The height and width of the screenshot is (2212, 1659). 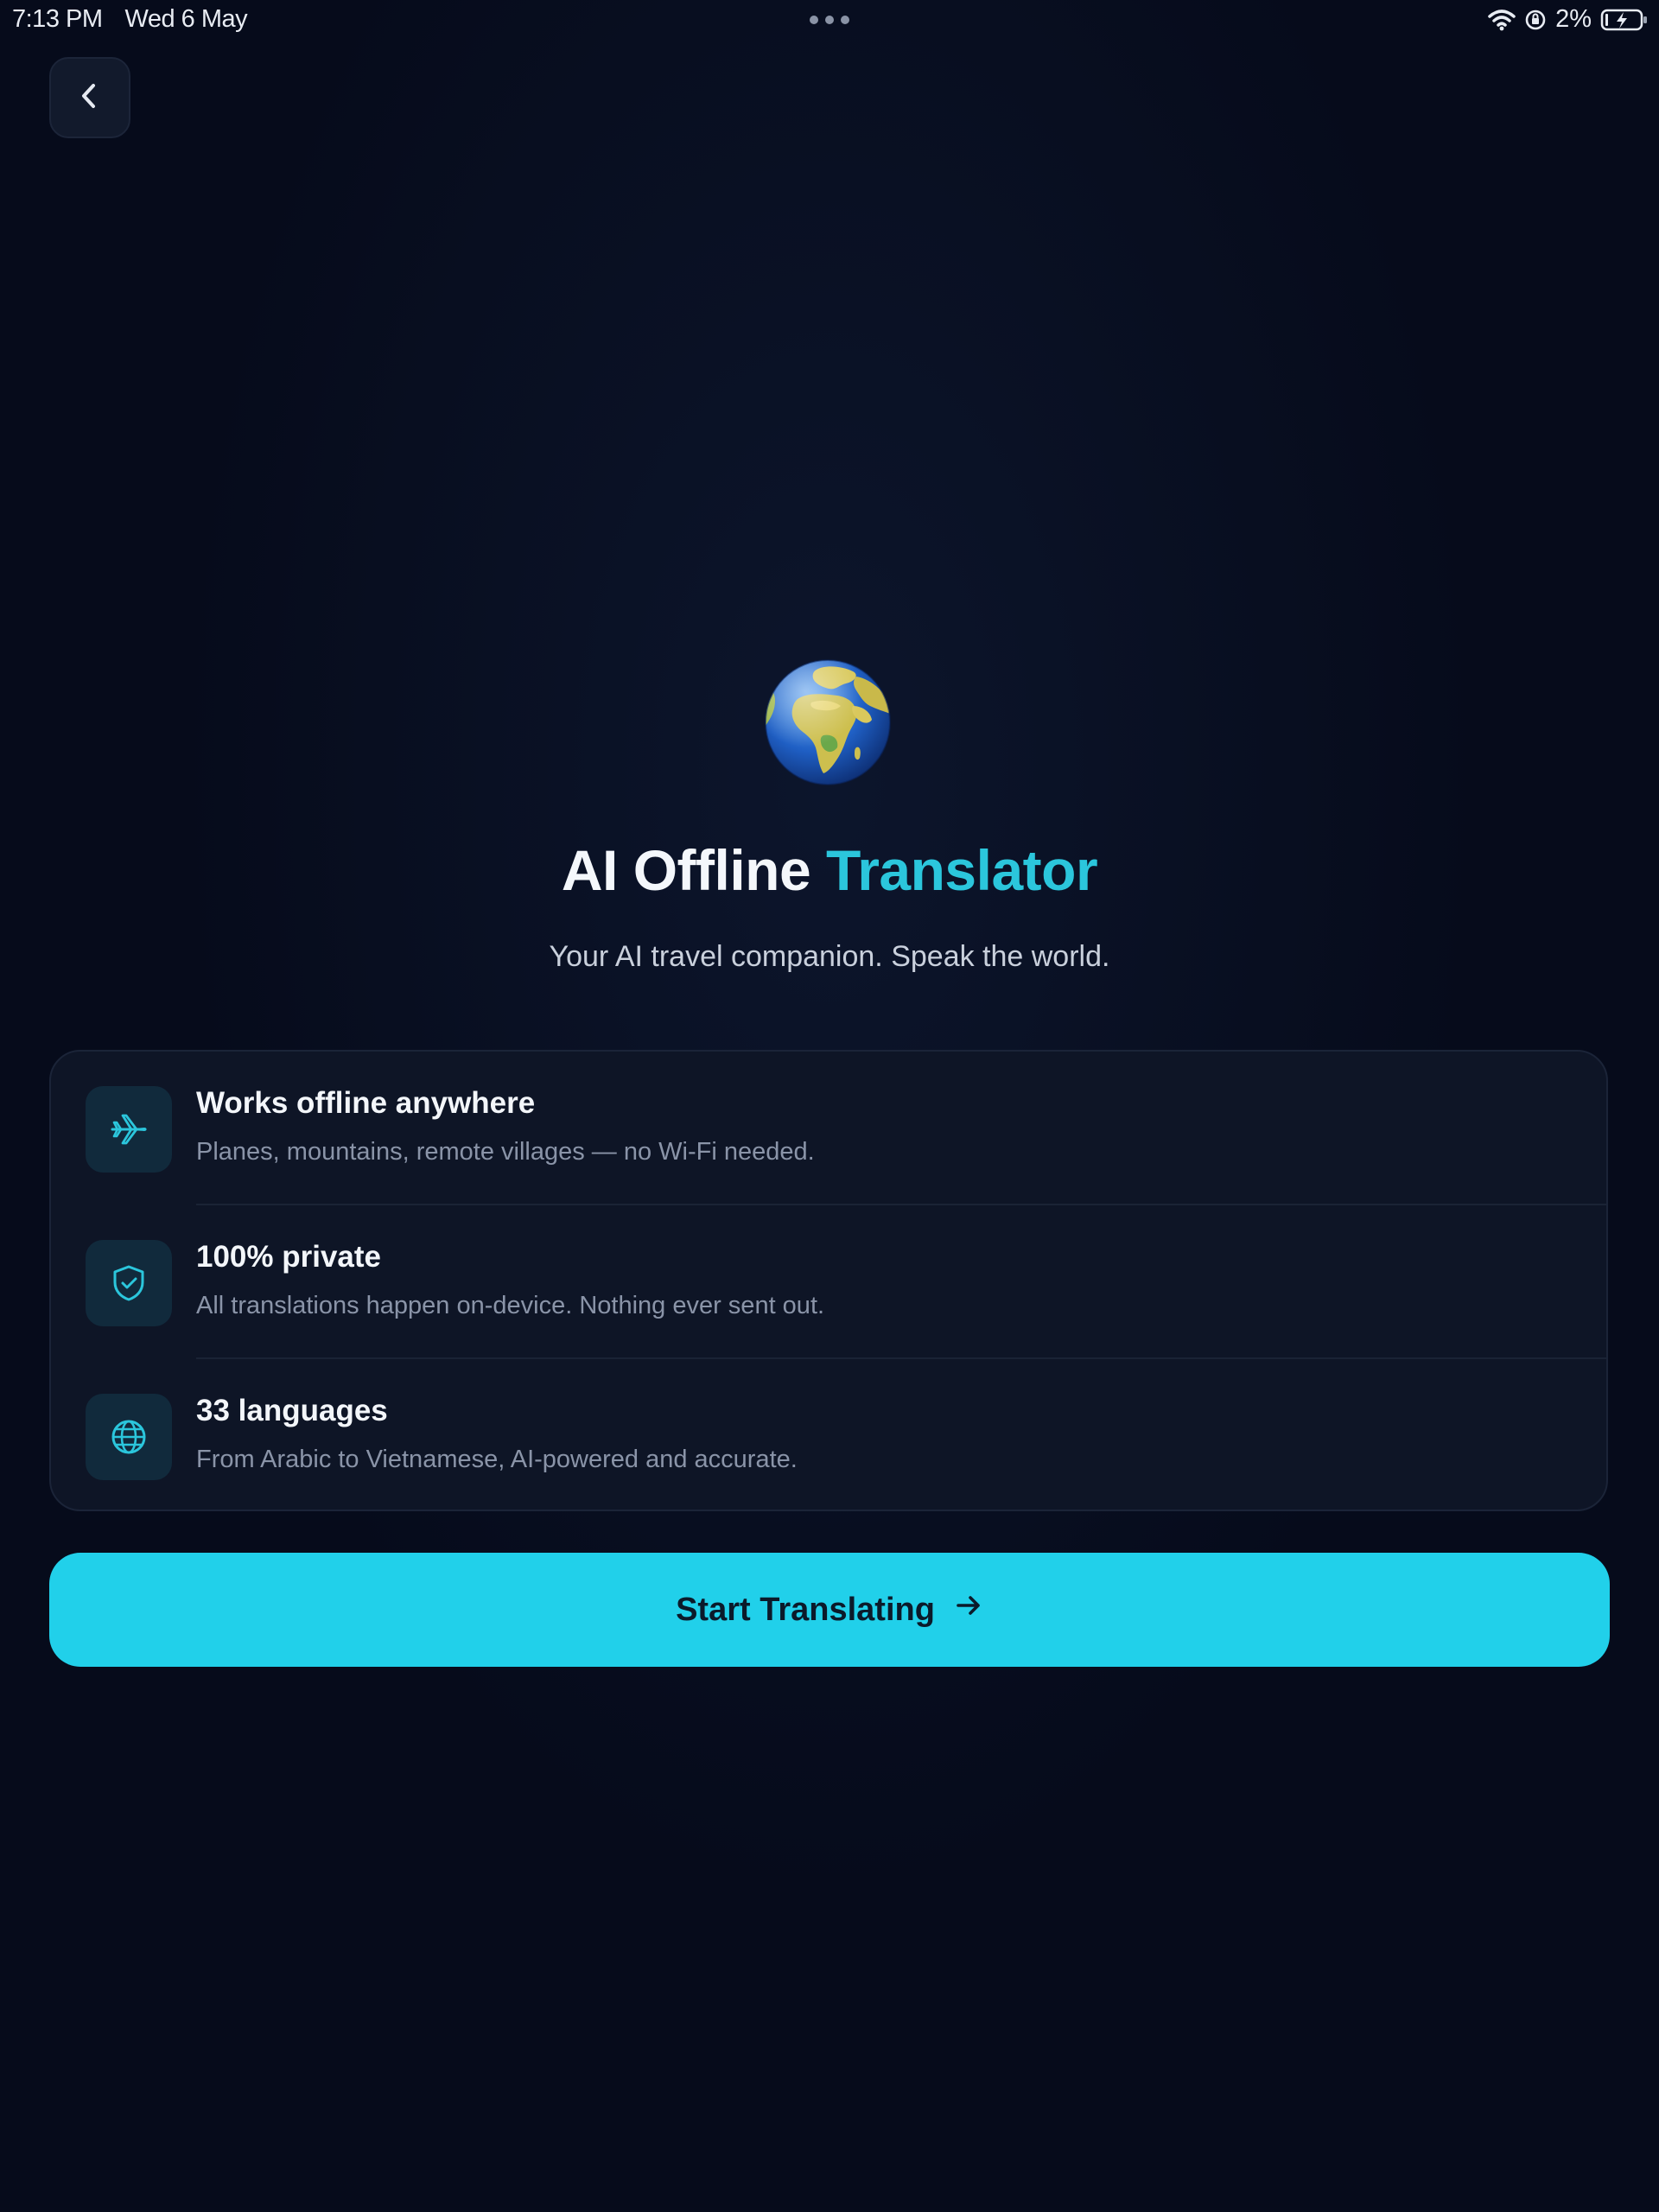 What do you see at coordinates (962, 870) in the screenshot?
I see `app-title-accent: Translator` at bounding box center [962, 870].